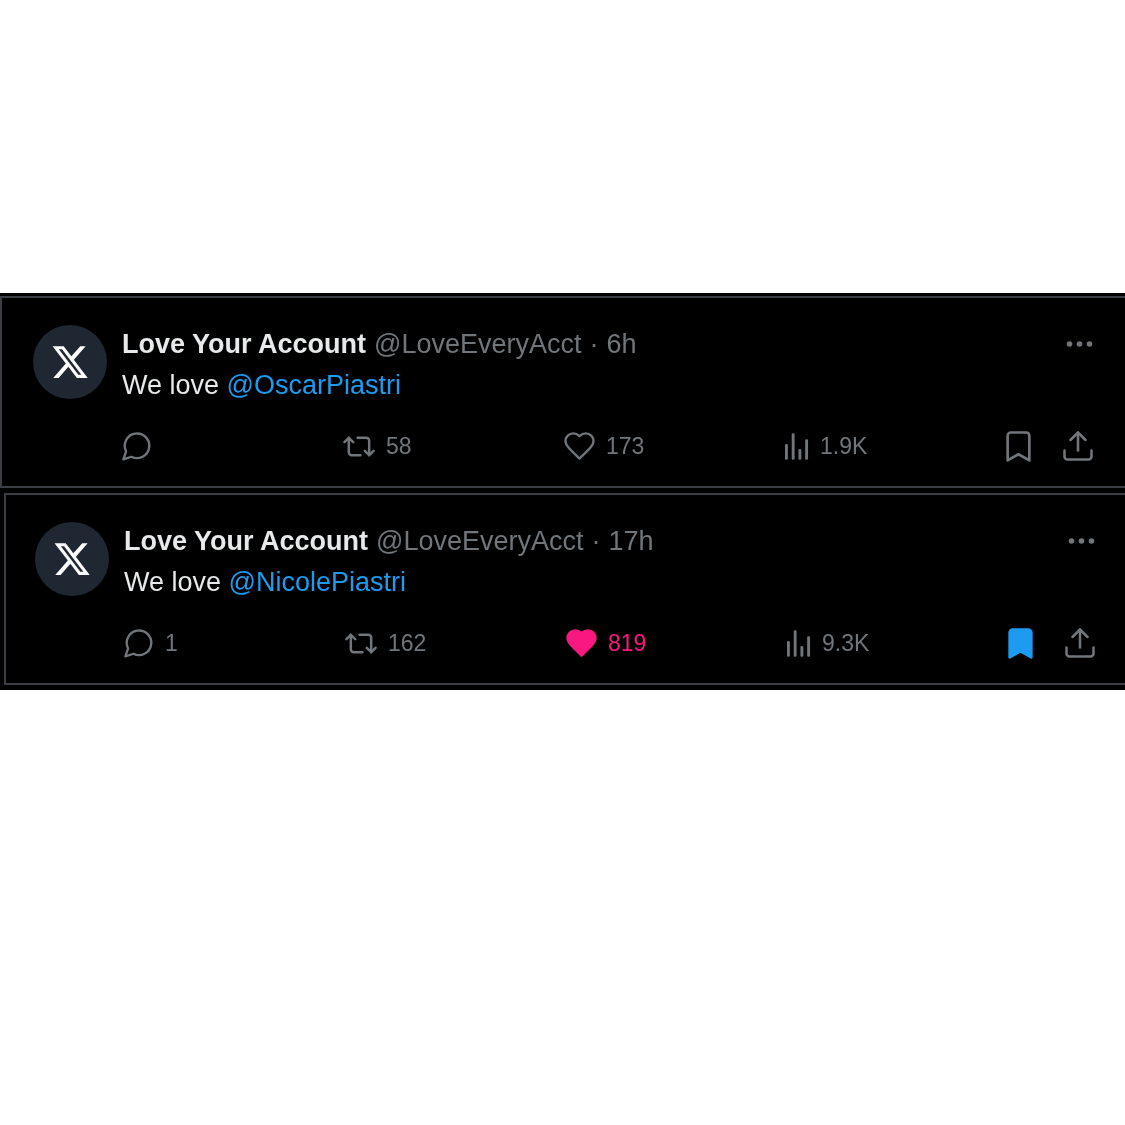 The image size is (1125, 1125). I want to click on tweet-text: We love @NicolePiastri, so click(265, 582).